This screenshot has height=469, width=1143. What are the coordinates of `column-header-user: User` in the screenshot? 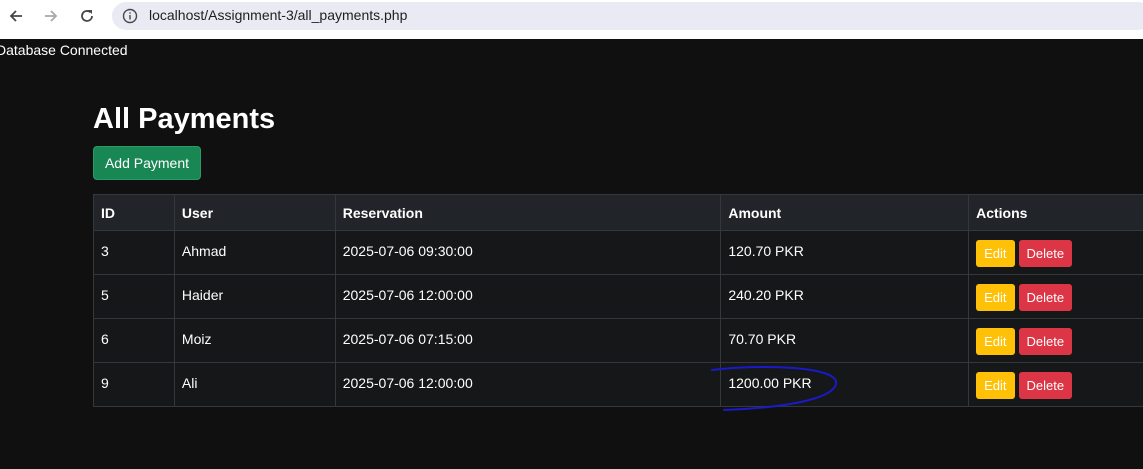 It's located at (254, 212).